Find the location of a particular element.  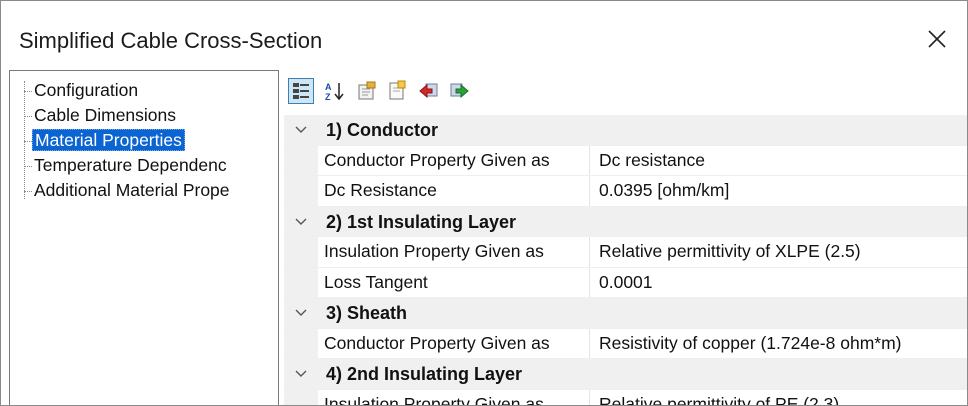

property-row: Loss Tangent 0.0001 is located at coordinates (625, 282).